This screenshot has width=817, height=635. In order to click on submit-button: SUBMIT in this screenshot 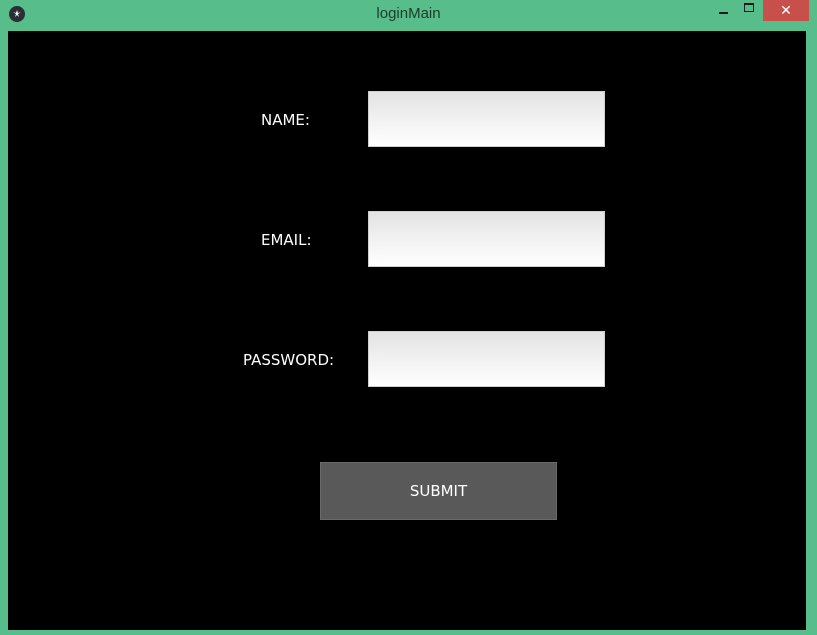, I will do `click(438, 491)`.